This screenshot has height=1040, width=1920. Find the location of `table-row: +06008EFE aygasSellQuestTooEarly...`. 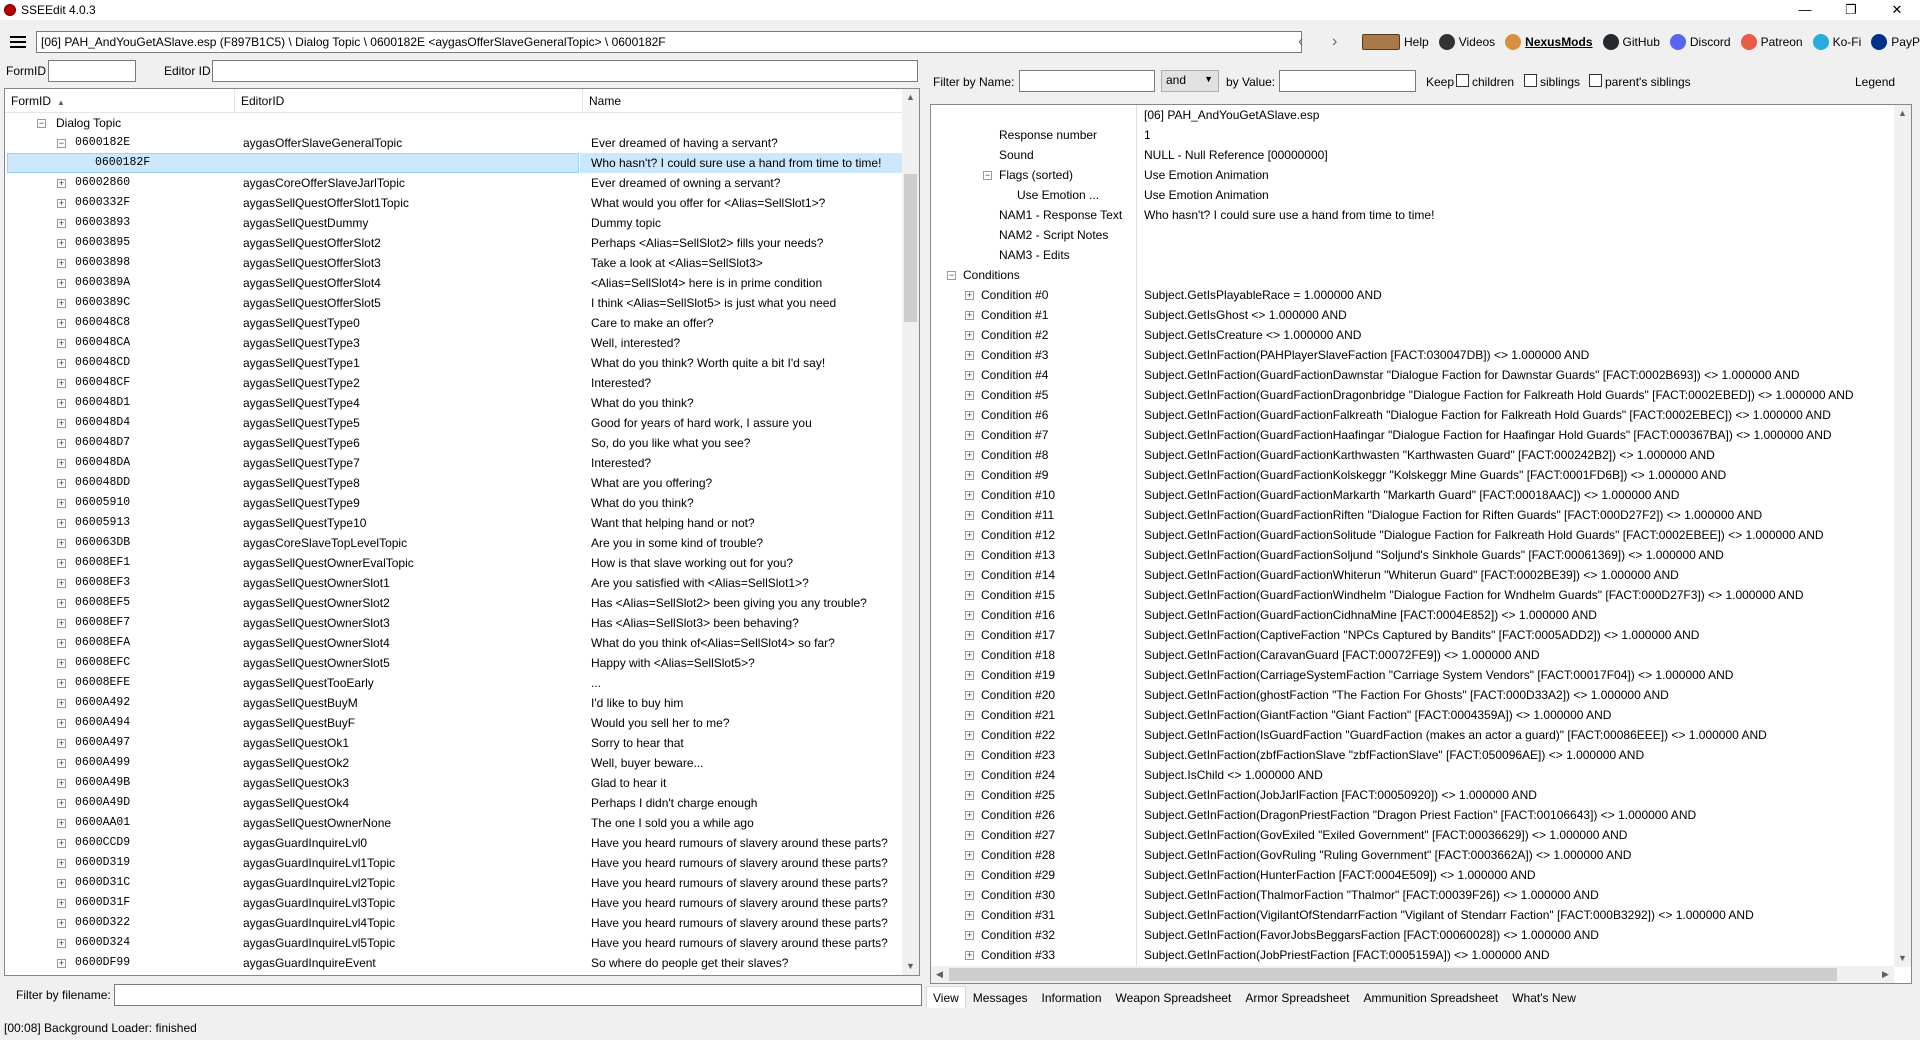

table-row: +06008EFE aygasSellQuestTooEarly... is located at coordinates (453, 683).